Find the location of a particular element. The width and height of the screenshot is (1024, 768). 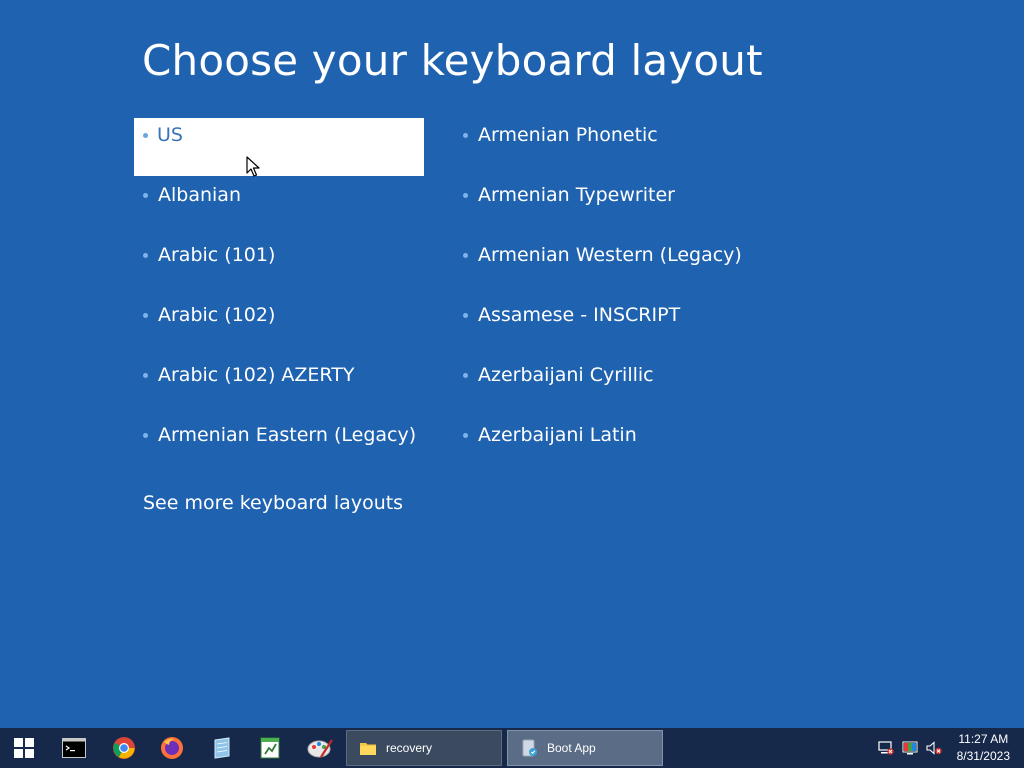

layout-item-arabic-101: Arabic (101) is located at coordinates (279, 267).